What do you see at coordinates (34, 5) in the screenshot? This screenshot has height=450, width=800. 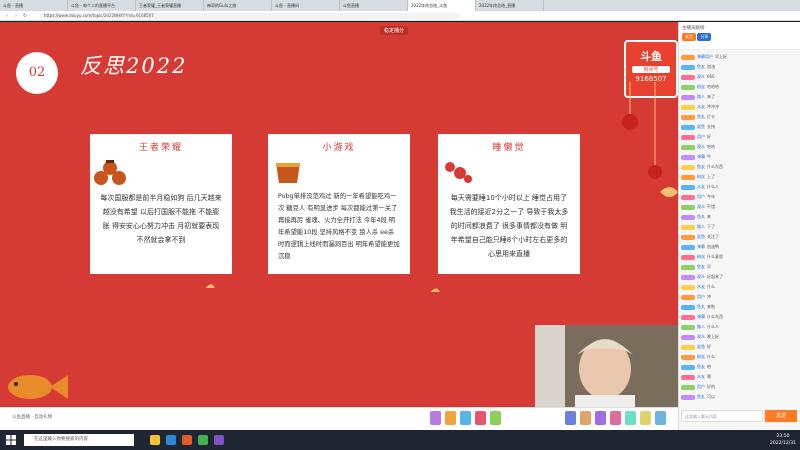 I see `browser-tab: 斗鱼 - 直播` at bounding box center [34, 5].